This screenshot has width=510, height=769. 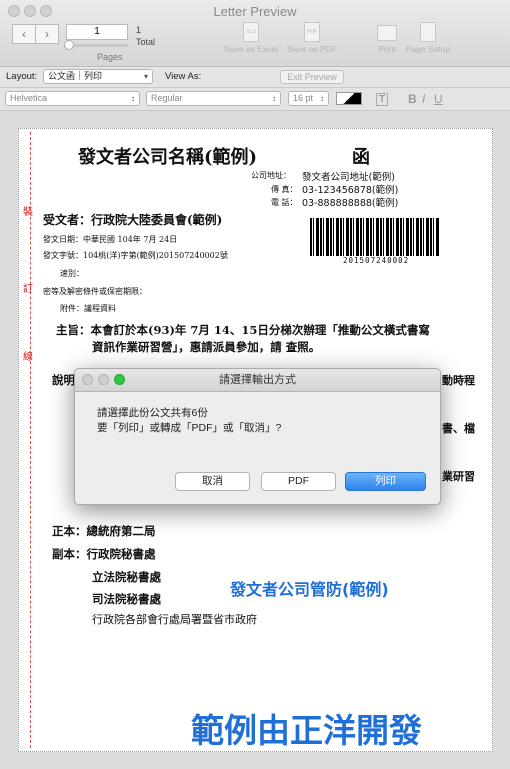 I want to click on number-line: 發文字號：104桃(洋)字第(範例)201507240002號, so click(x=135, y=255).